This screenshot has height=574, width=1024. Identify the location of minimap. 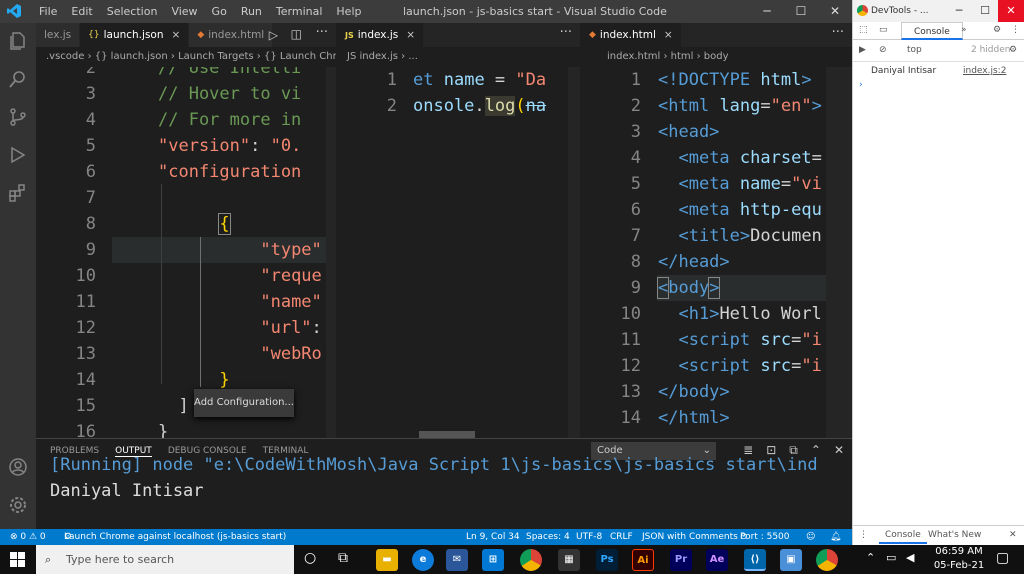
(839, 252).